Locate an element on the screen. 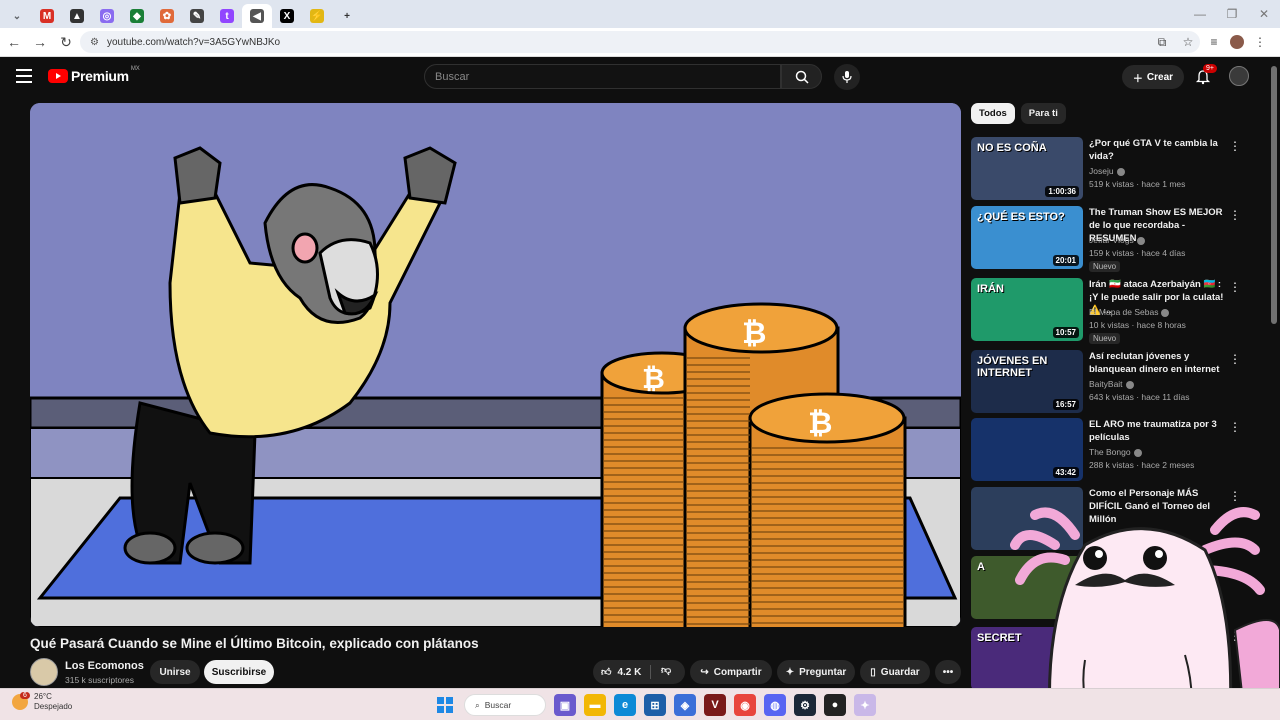  subscribe-button: Suscribirse is located at coordinates (239, 672).